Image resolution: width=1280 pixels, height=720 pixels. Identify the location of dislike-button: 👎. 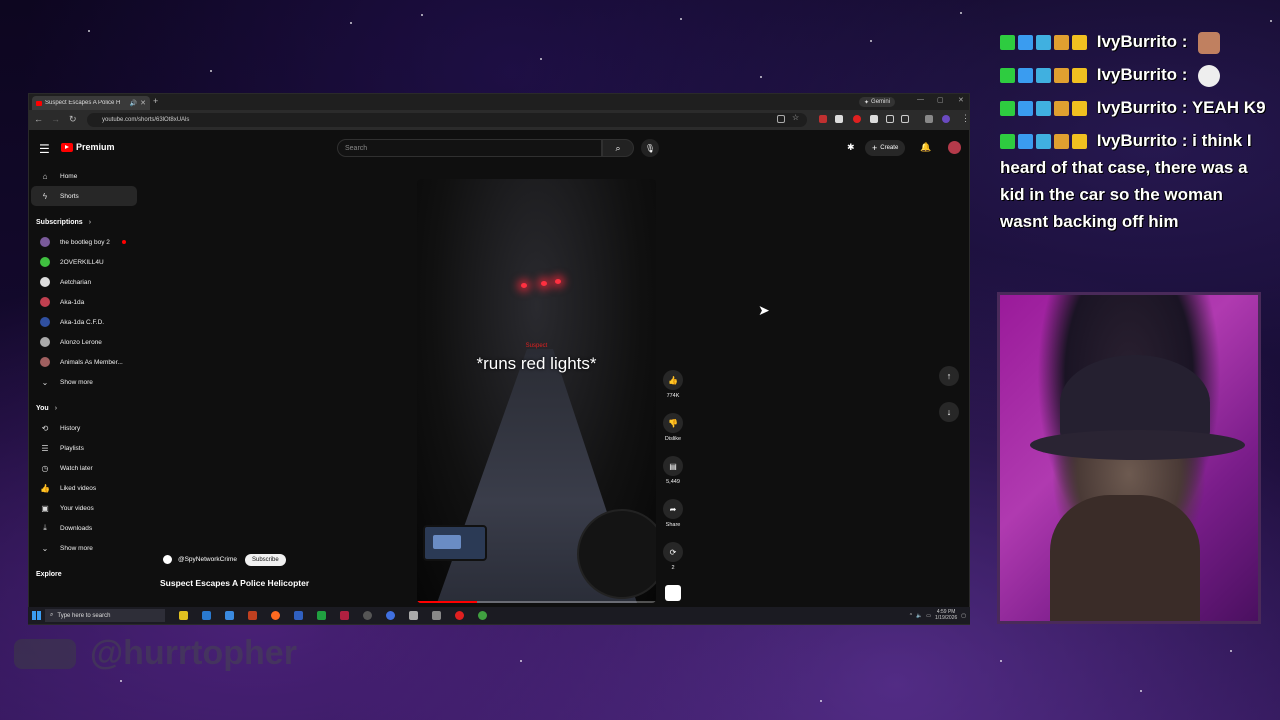
(673, 423).